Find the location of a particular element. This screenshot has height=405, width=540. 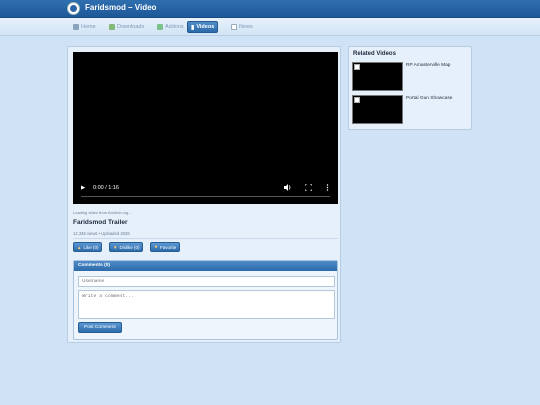

divider is located at coordinates (205, 238).